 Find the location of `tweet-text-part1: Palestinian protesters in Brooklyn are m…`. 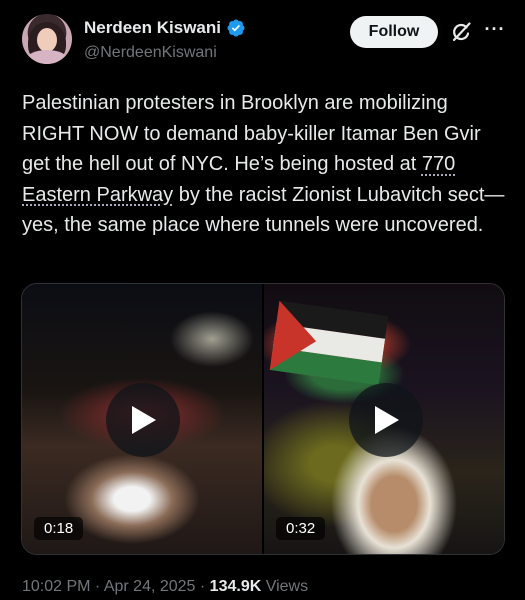

tweet-text-part1: Palestinian protesters in Brooklyn are m… is located at coordinates (251, 133).